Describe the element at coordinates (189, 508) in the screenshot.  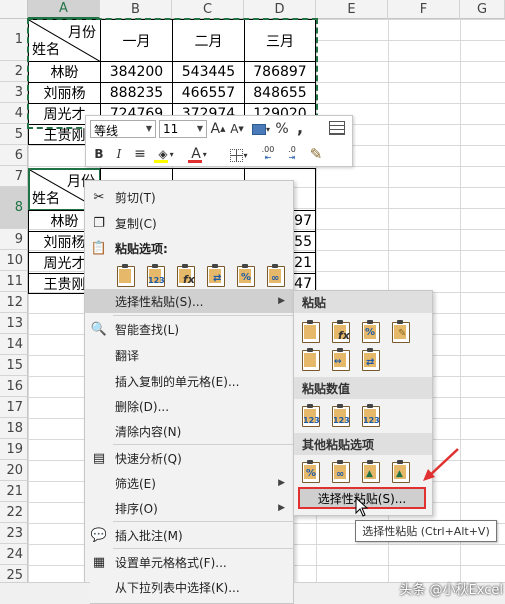
I see `menu-item-sort: 排序(O) ▶` at that location.